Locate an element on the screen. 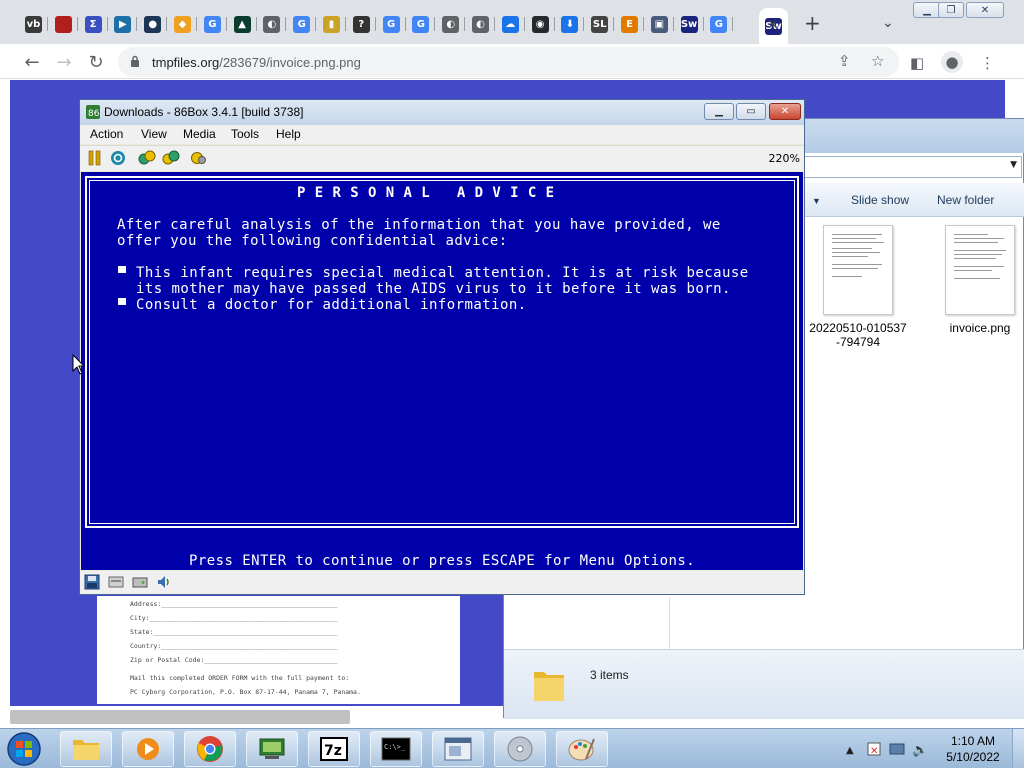  sigma-favicon: Σ is located at coordinates (93, 24).